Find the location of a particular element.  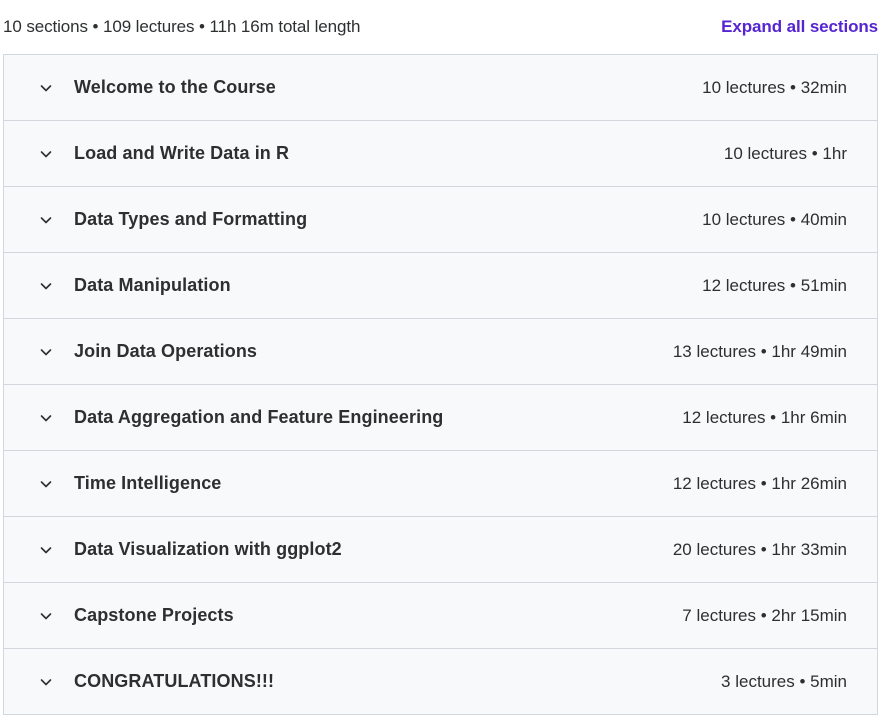

section-header: Data Aggregation and Feature Engineering is located at coordinates (223, 417).